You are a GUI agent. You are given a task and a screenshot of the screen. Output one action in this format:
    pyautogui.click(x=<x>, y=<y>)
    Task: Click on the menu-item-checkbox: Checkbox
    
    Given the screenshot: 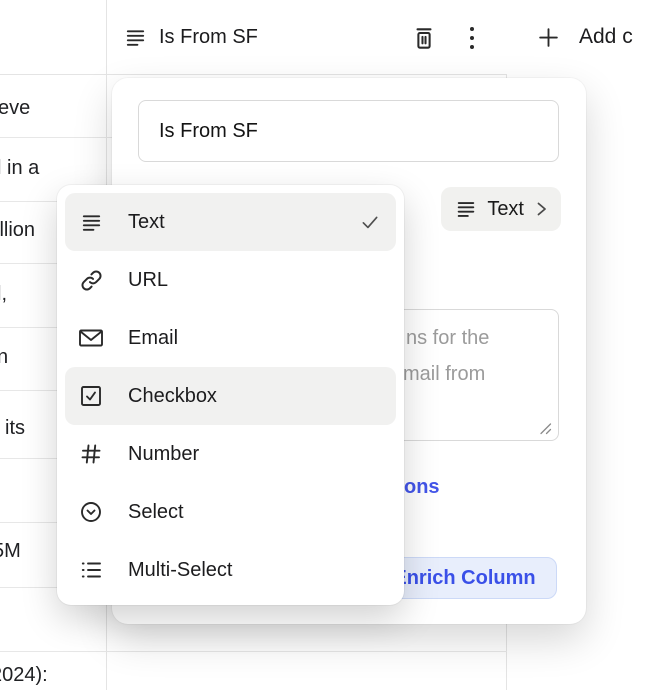 What is the action you would take?
    pyautogui.click(x=230, y=396)
    